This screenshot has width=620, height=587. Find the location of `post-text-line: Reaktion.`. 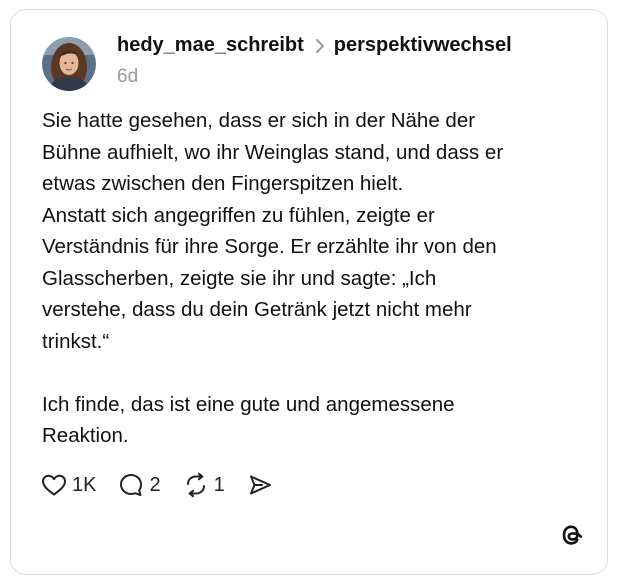

post-text-line: Reaktion. is located at coordinates (85, 435).